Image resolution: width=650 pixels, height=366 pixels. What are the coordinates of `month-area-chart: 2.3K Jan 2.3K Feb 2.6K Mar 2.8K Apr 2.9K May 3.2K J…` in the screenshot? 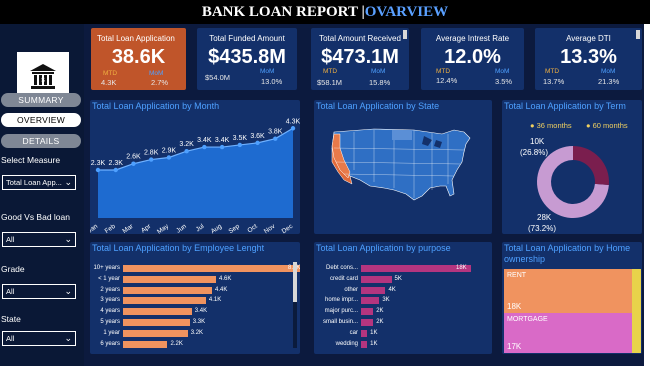 It's located at (195, 167).